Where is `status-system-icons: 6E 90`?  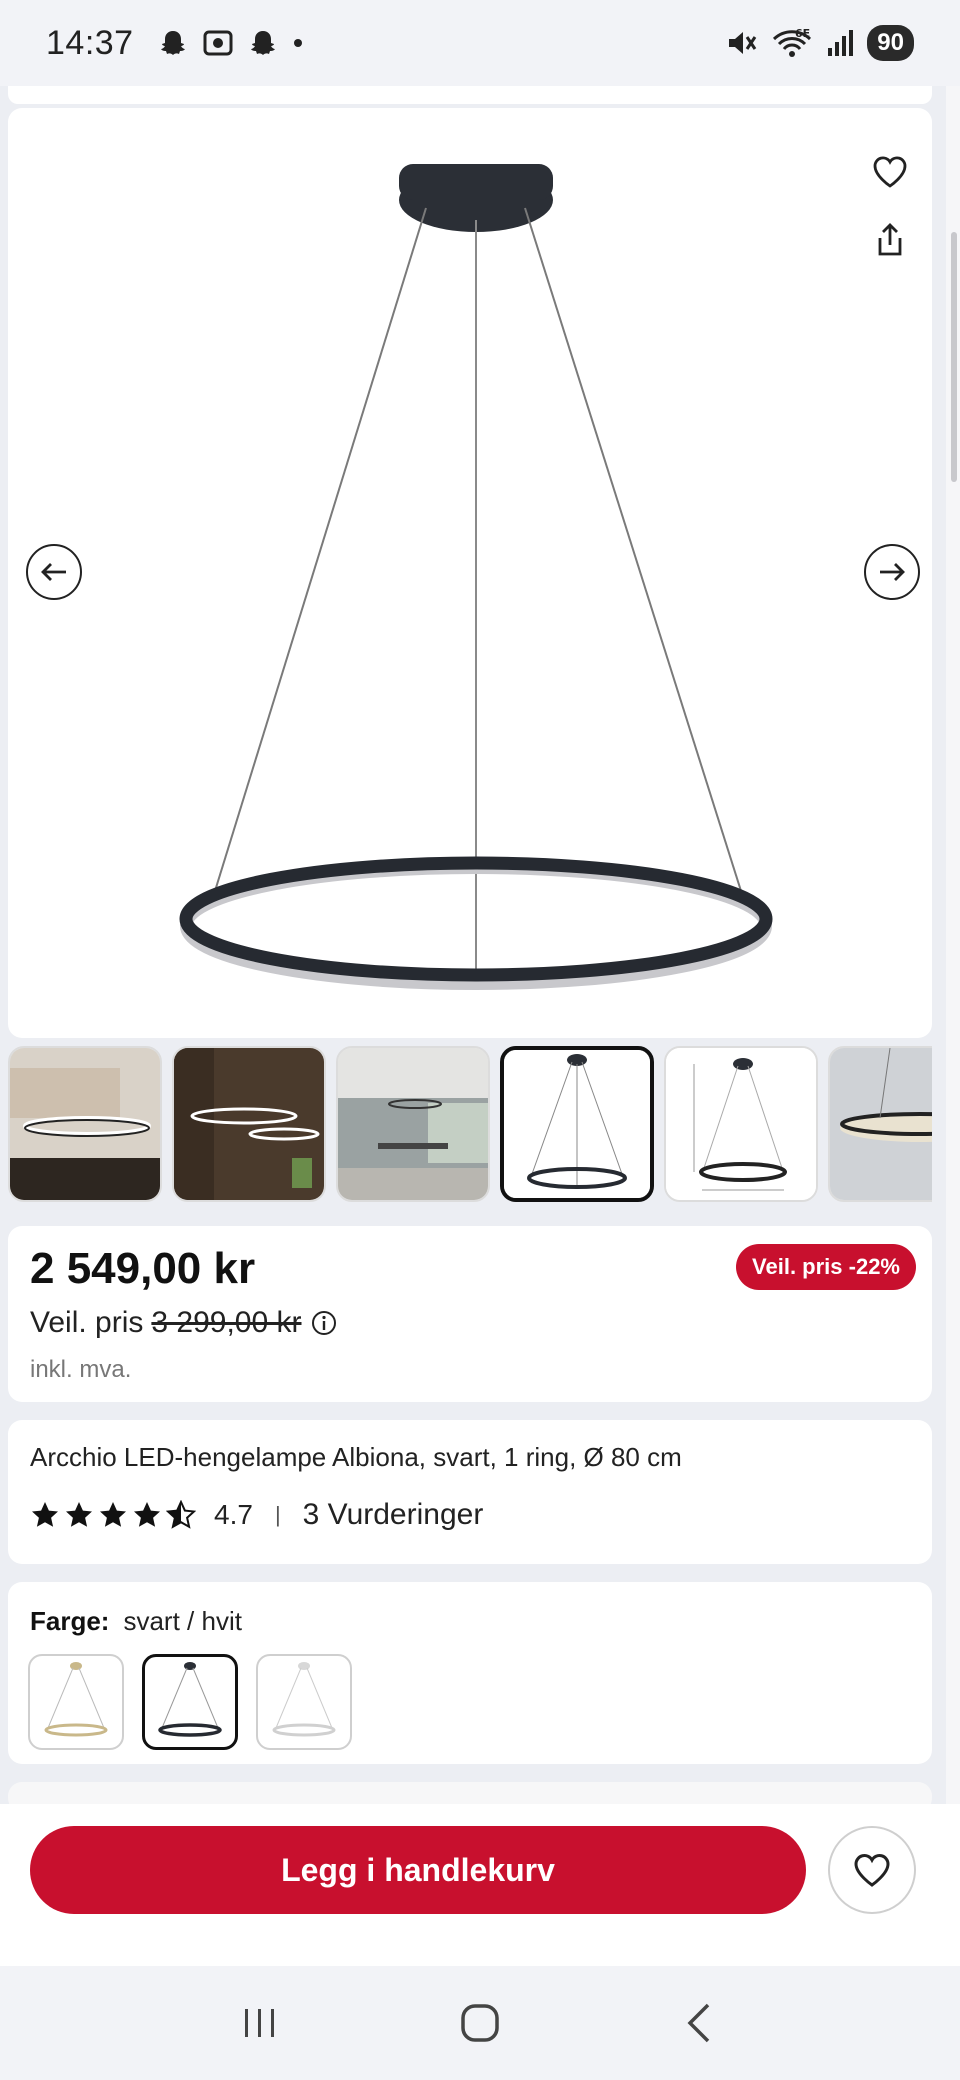
status-system-icons: 6E 90 is located at coordinates (819, 43).